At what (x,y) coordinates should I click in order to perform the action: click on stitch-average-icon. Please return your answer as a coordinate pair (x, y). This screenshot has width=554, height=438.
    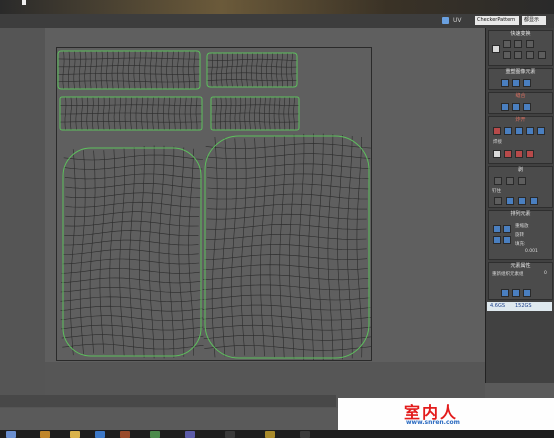
    Looking at the image, I should click on (516, 107).